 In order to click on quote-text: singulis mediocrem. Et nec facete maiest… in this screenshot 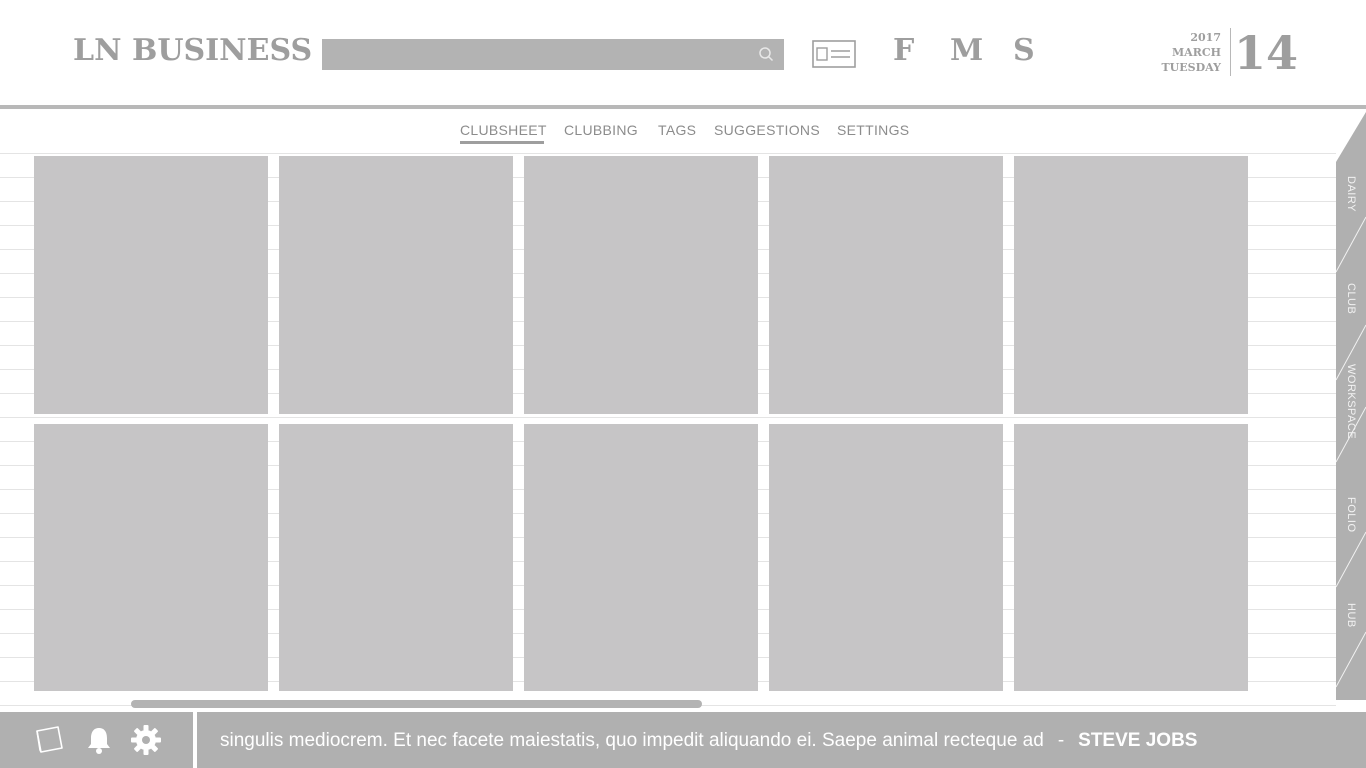, I will do `click(632, 740)`.